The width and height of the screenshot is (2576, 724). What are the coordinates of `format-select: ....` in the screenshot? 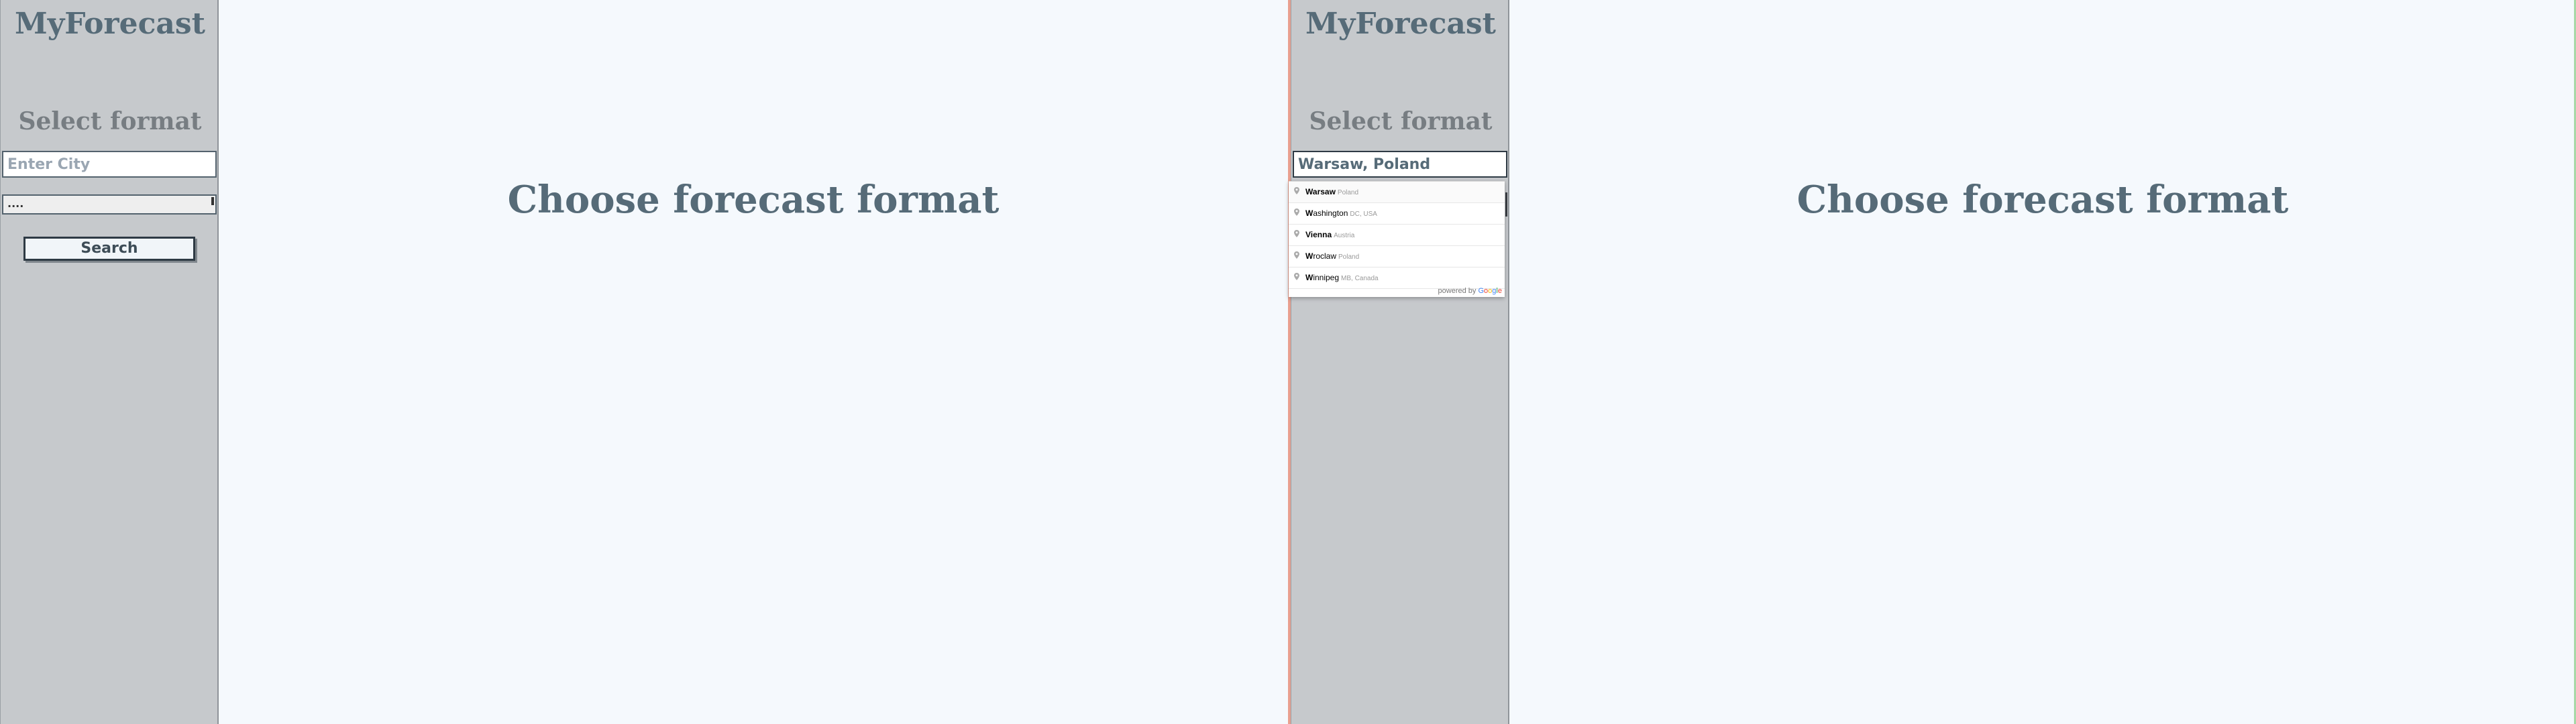 It's located at (109, 204).